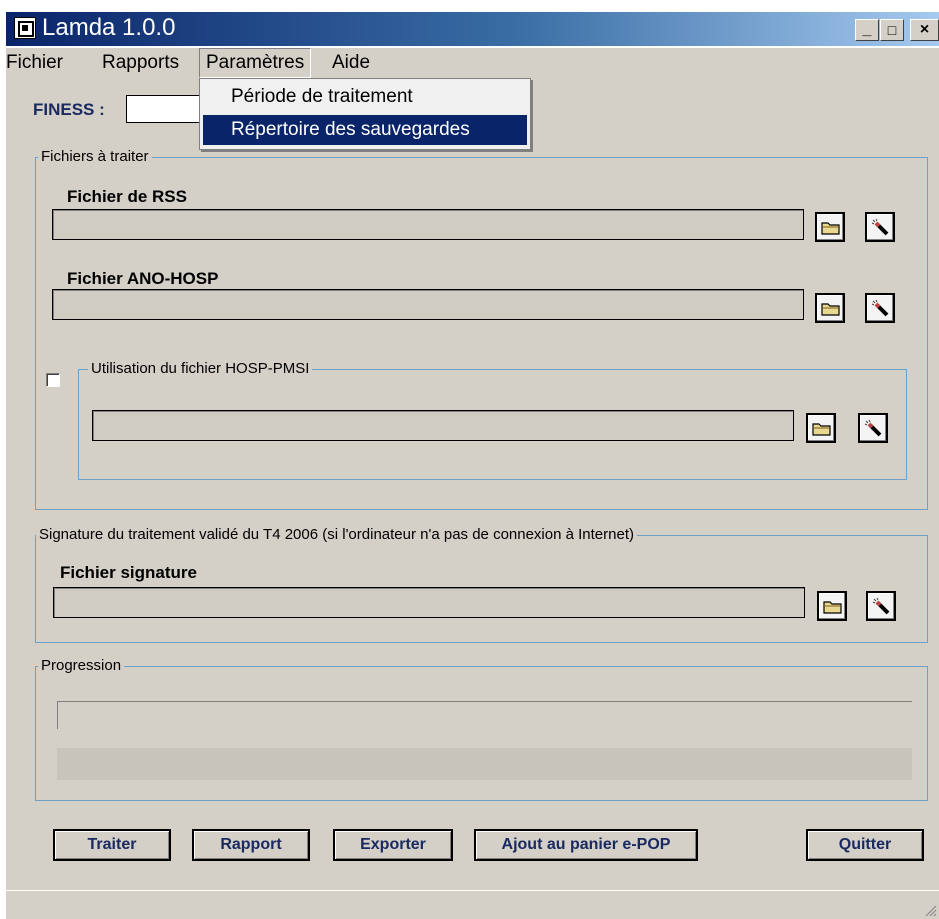 The height and width of the screenshot is (919, 939). What do you see at coordinates (924, 30) in the screenshot?
I see `close-button: ×` at bounding box center [924, 30].